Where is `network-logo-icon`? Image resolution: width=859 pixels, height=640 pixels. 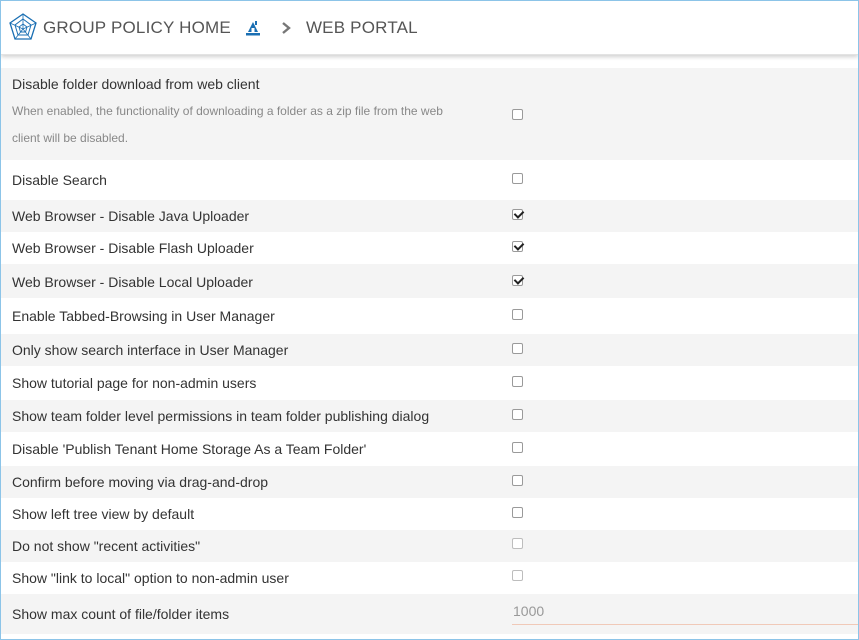 network-logo-icon is located at coordinates (23, 28).